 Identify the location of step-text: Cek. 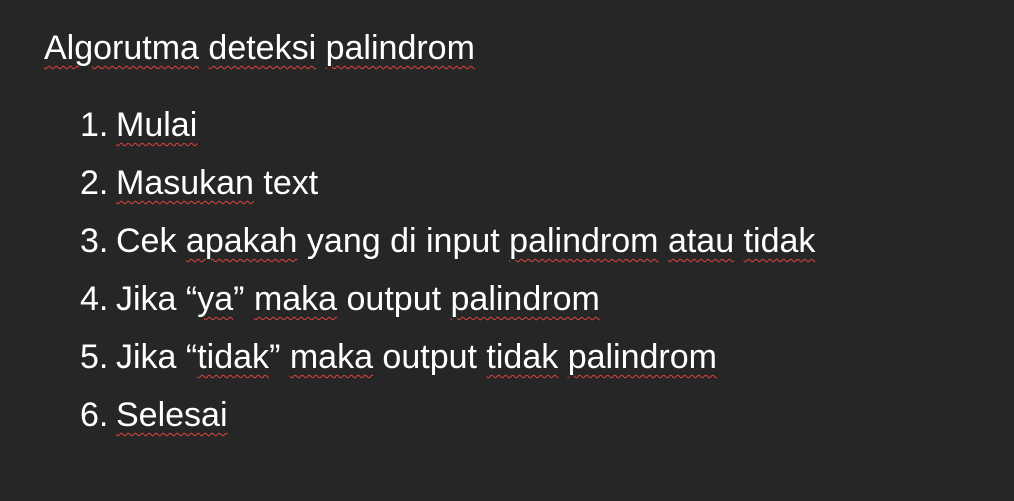
(146, 241).